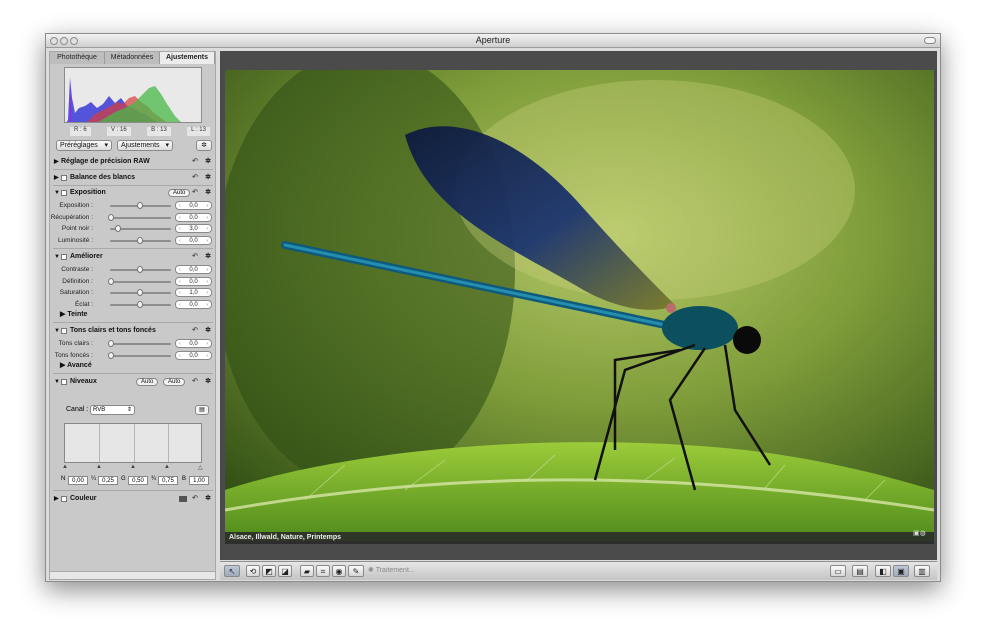 The height and width of the screenshot is (639, 1000). I want to click on slider-value-field: ‹ 3,0 ›, so click(193, 228).